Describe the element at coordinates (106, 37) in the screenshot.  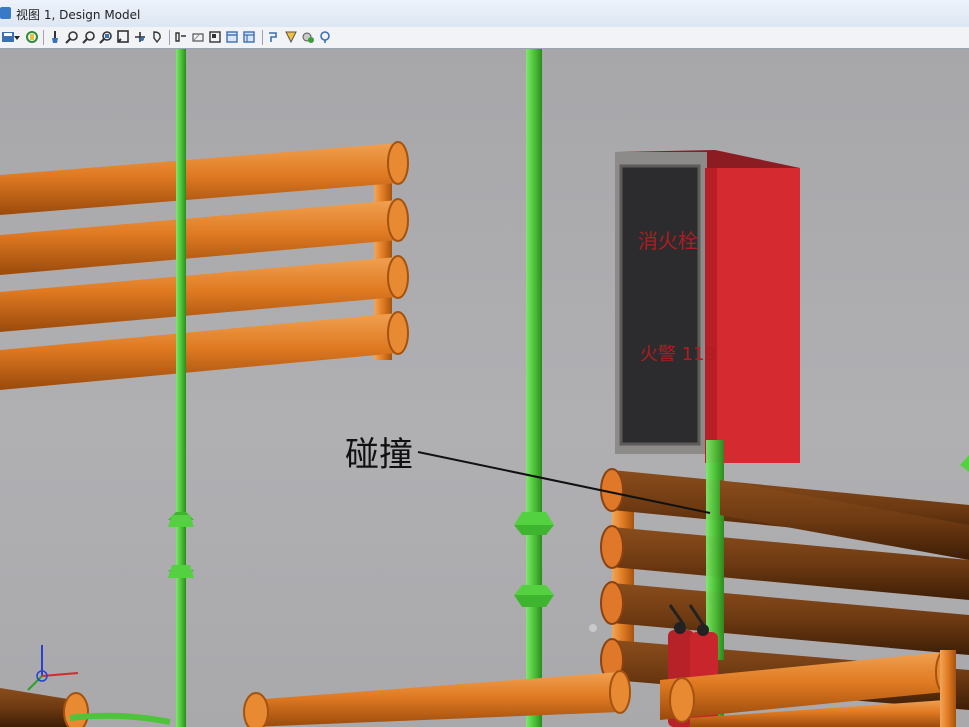
I see `zoom-window-icon` at that location.